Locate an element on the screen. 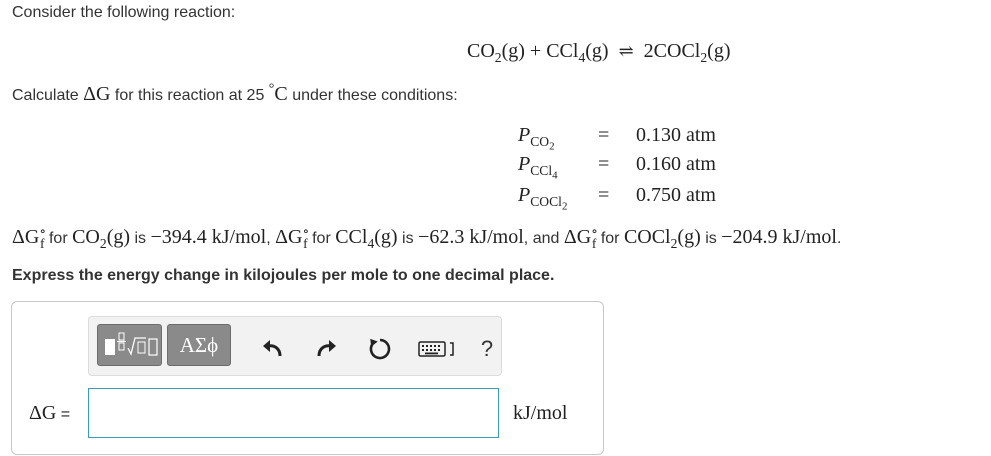 This screenshot has height=456, width=991. answer-label: ΔG = is located at coordinates (50, 413).